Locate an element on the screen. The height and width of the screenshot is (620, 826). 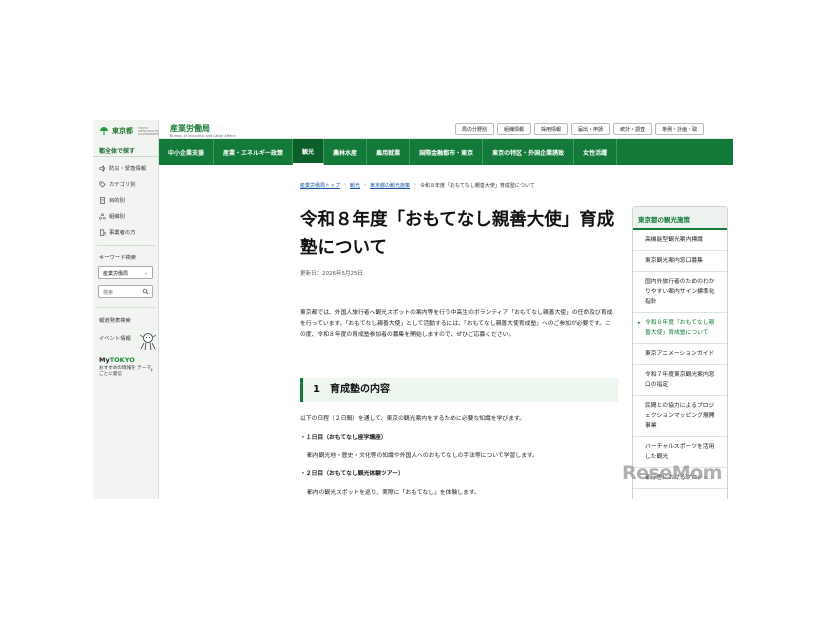
day2-title: ・２日目（おもてなし観光体験ツアー） is located at coordinates (352, 474).